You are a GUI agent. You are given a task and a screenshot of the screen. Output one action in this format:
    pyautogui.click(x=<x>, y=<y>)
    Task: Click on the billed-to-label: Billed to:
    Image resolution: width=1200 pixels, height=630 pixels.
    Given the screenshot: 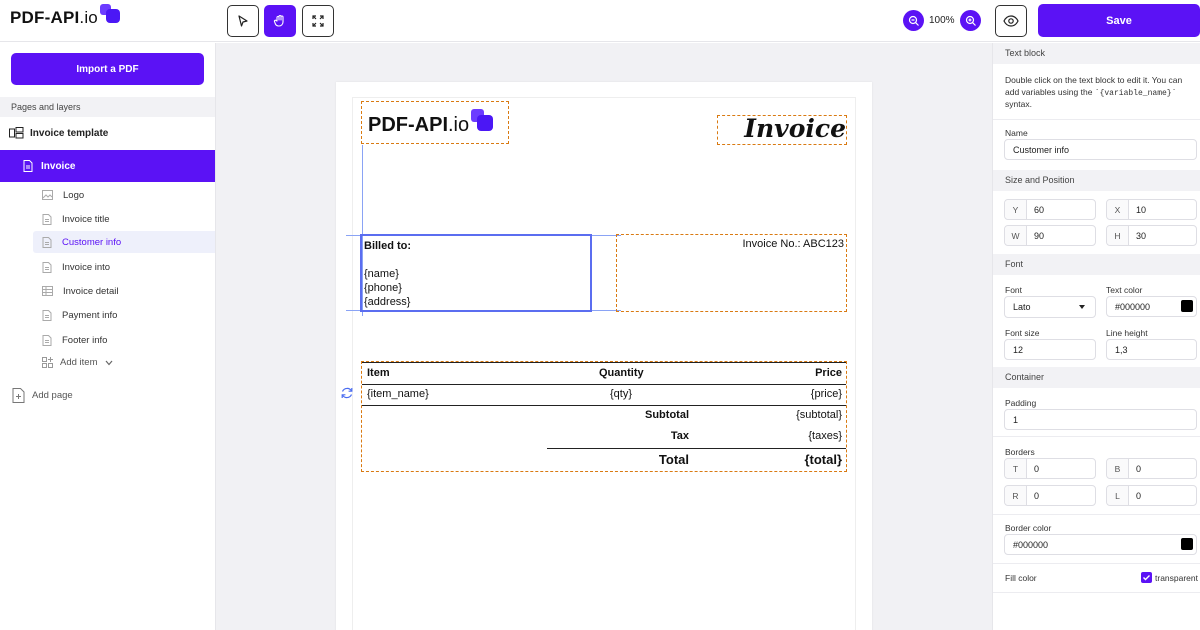 What is the action you would take?
    pyautogui.click(x=388, y=246)
    